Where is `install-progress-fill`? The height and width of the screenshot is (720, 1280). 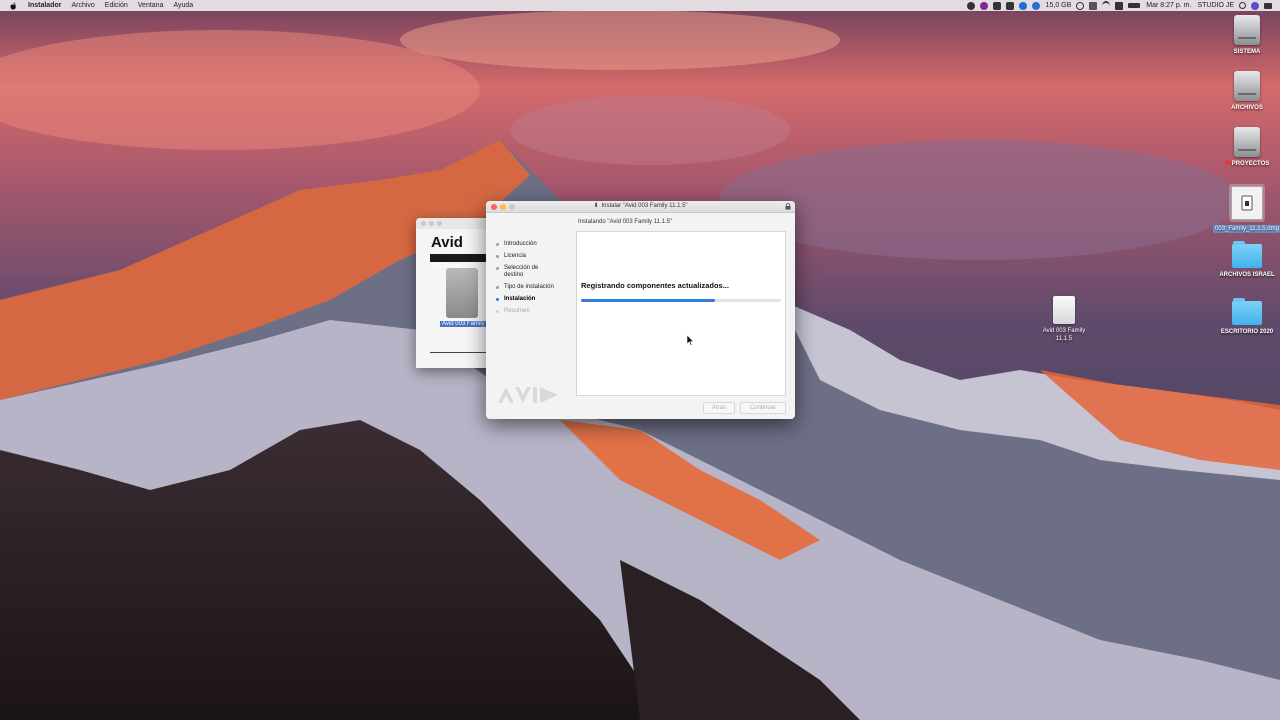 install-progress-fill is located at coordinates (648, 300).